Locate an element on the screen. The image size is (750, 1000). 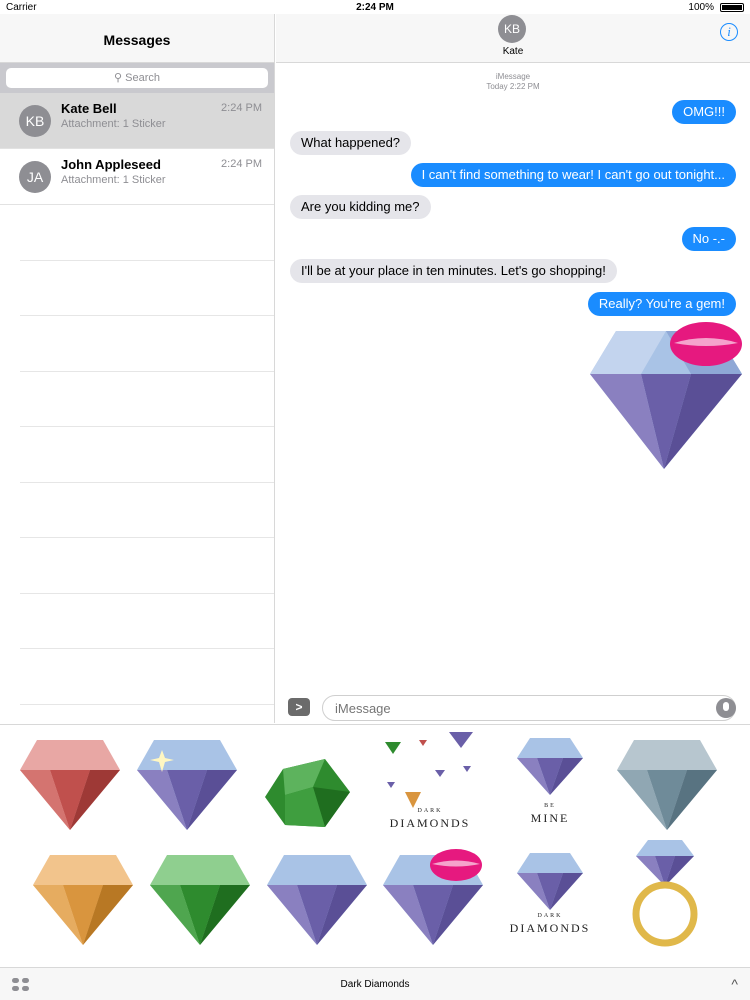
avatar: JA is located at coordinates (35, 177).